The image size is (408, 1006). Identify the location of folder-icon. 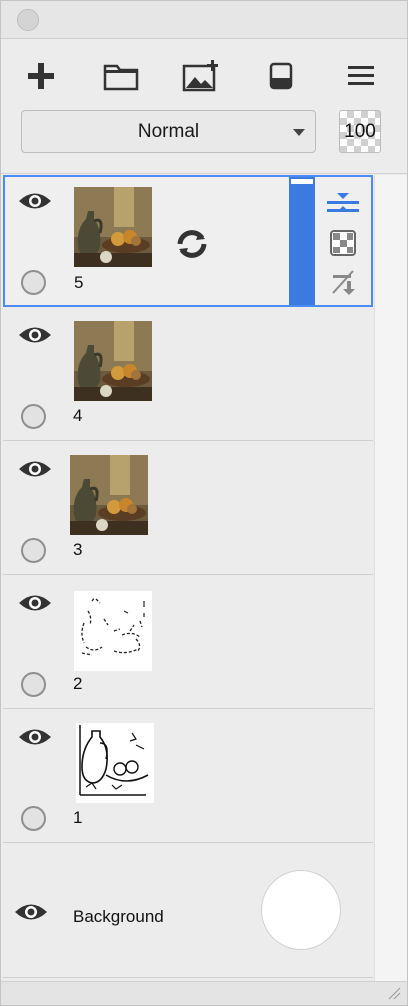
(121, 77).